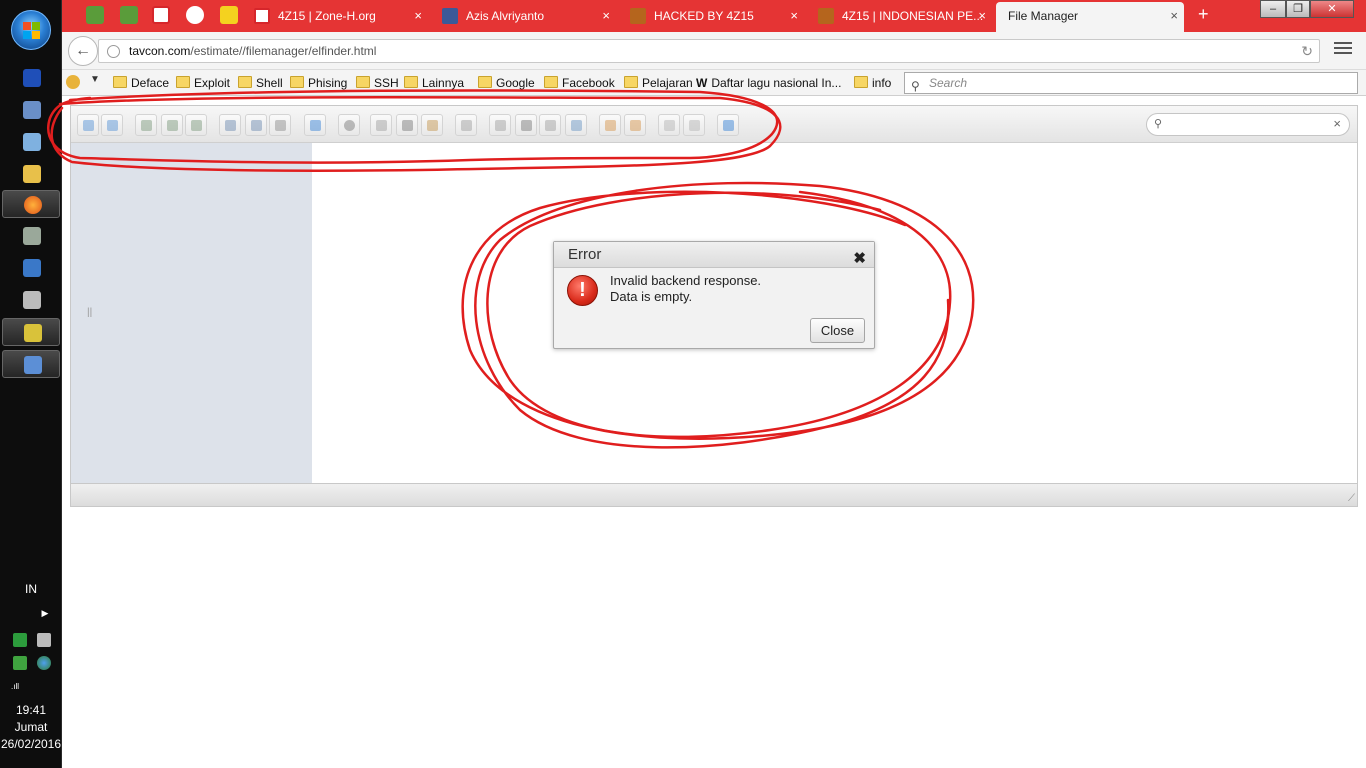  Describe the element at coordinates (1343, 49) in the screenshot. I see `hamburger-menu-icon` at that location.